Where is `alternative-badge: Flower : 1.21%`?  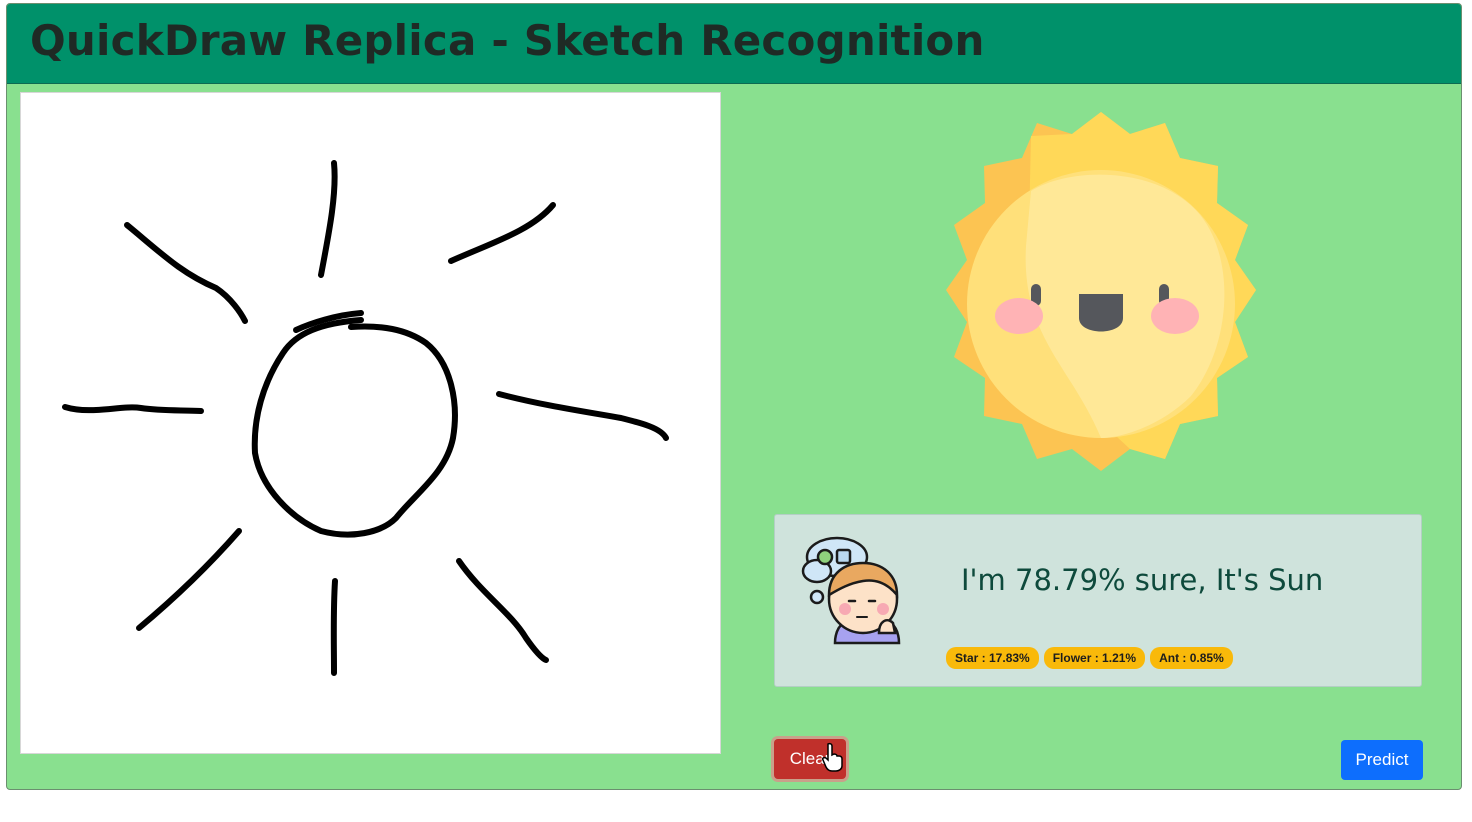
alternative-badge: Flower : 1.21% is located at coordinates (1094, 658).